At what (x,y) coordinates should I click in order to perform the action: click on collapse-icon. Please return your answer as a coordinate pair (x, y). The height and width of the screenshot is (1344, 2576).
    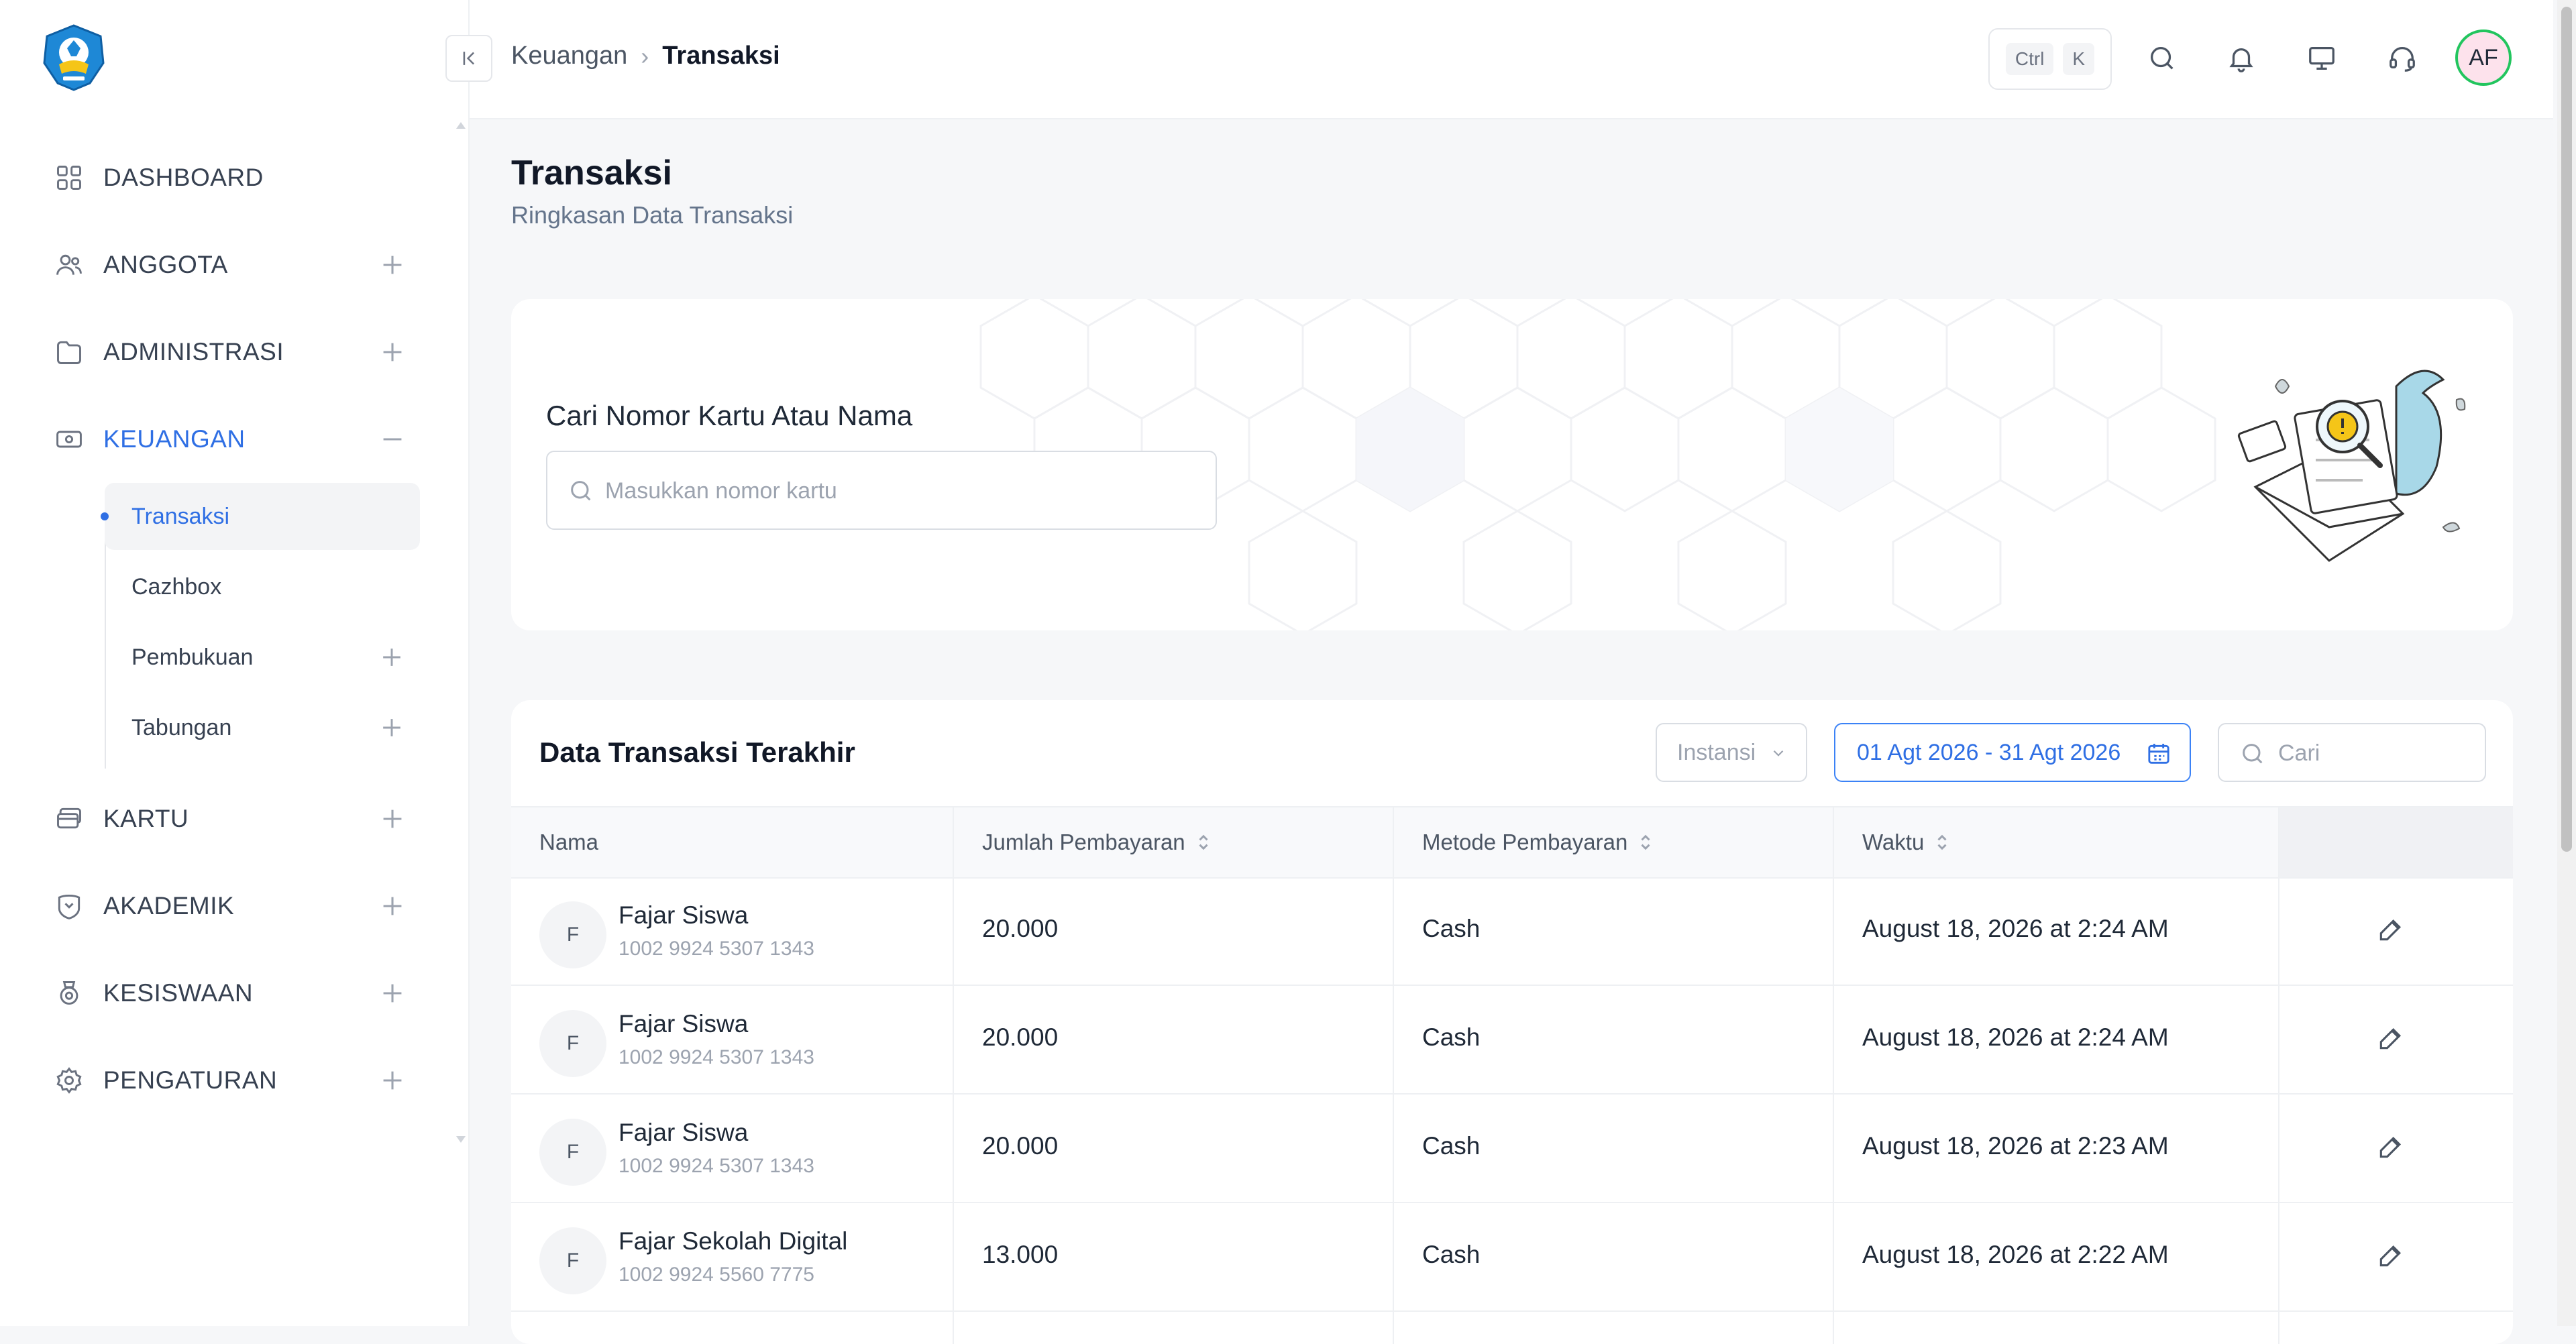
    Looking at the image, I should click on (468, 58).